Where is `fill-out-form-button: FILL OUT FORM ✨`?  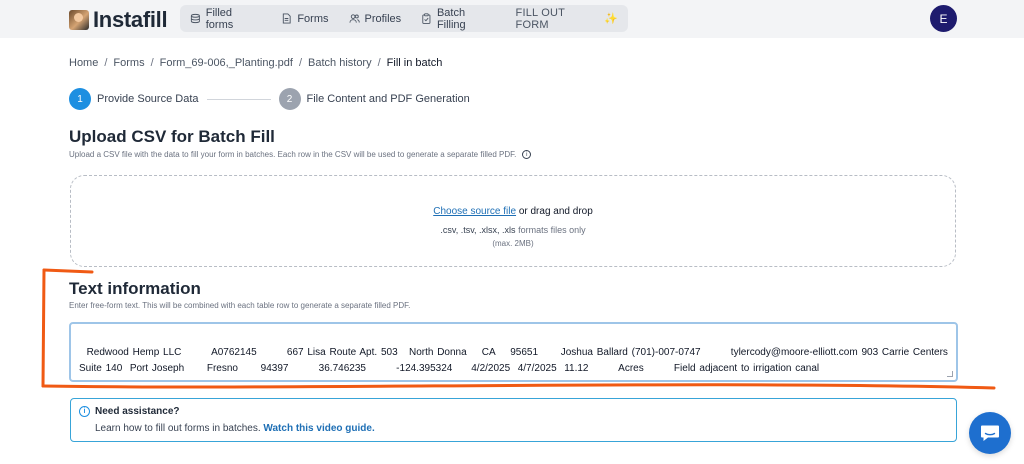
fill-out-form-button: FILL OUT FORM ✨ is located at coordinates (567, 18).